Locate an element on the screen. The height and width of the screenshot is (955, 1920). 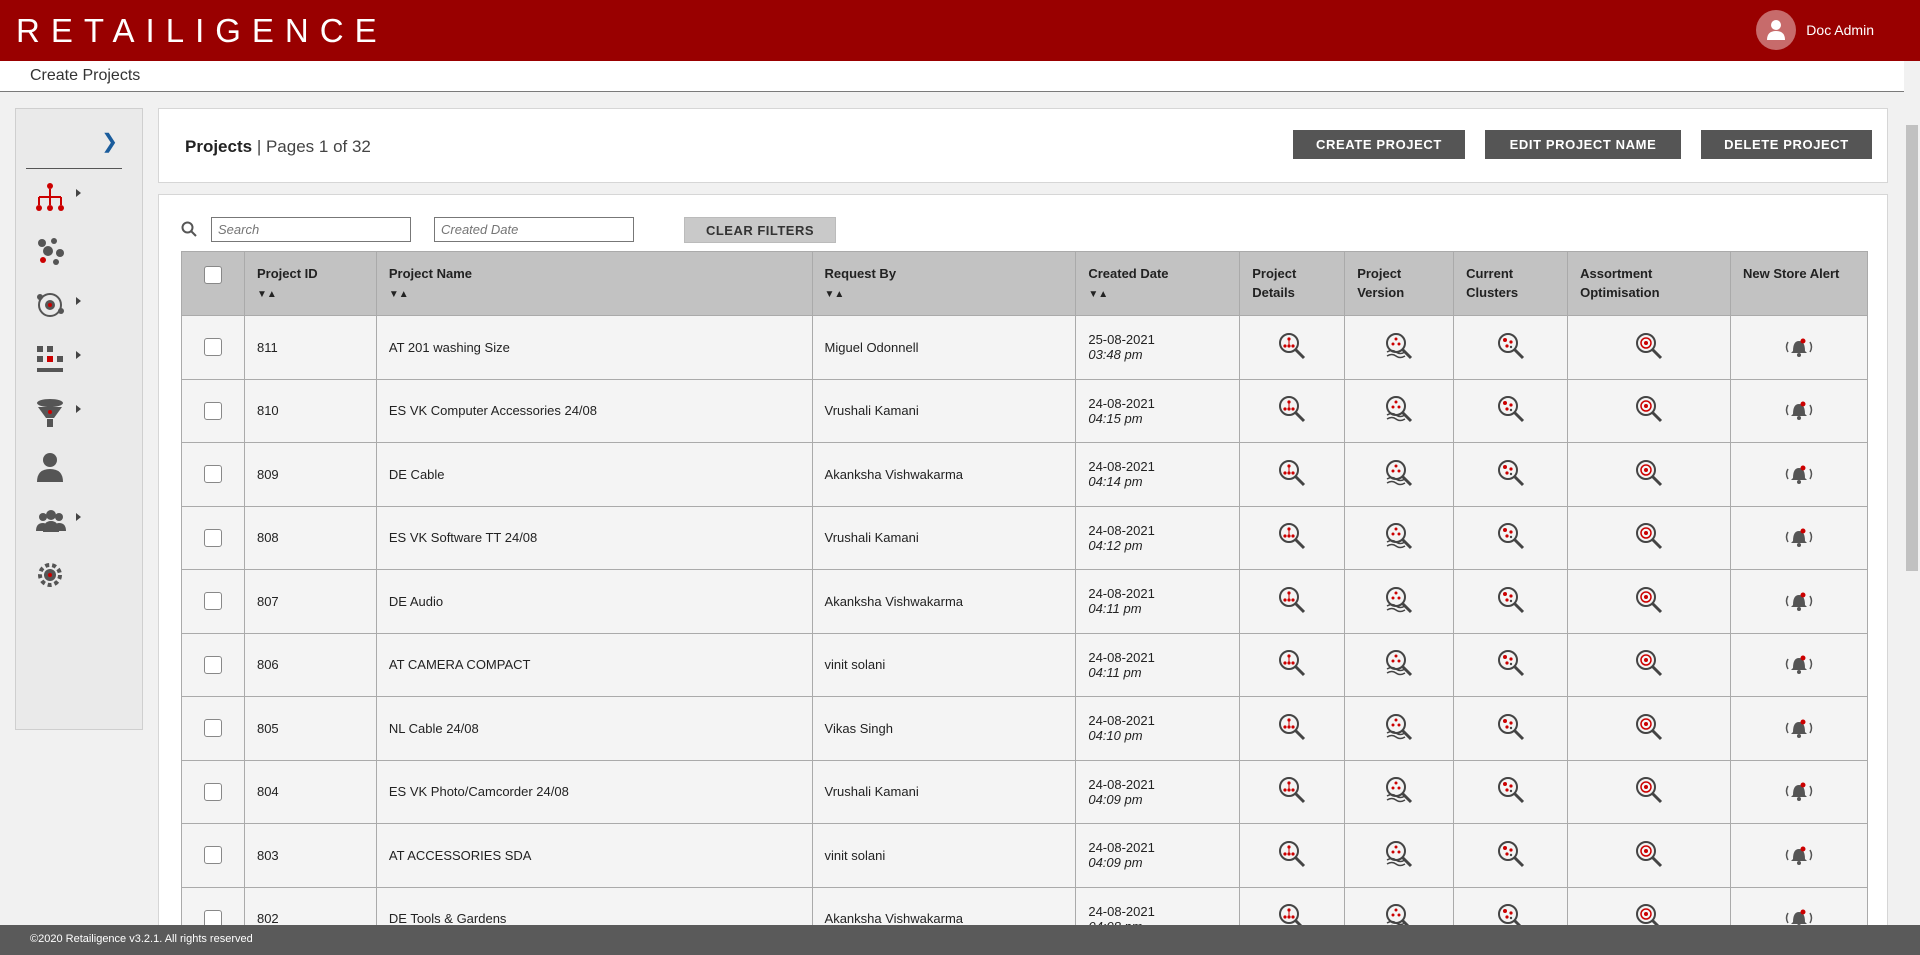
sidebar-item-funnel is located at coordinates (69, 413).